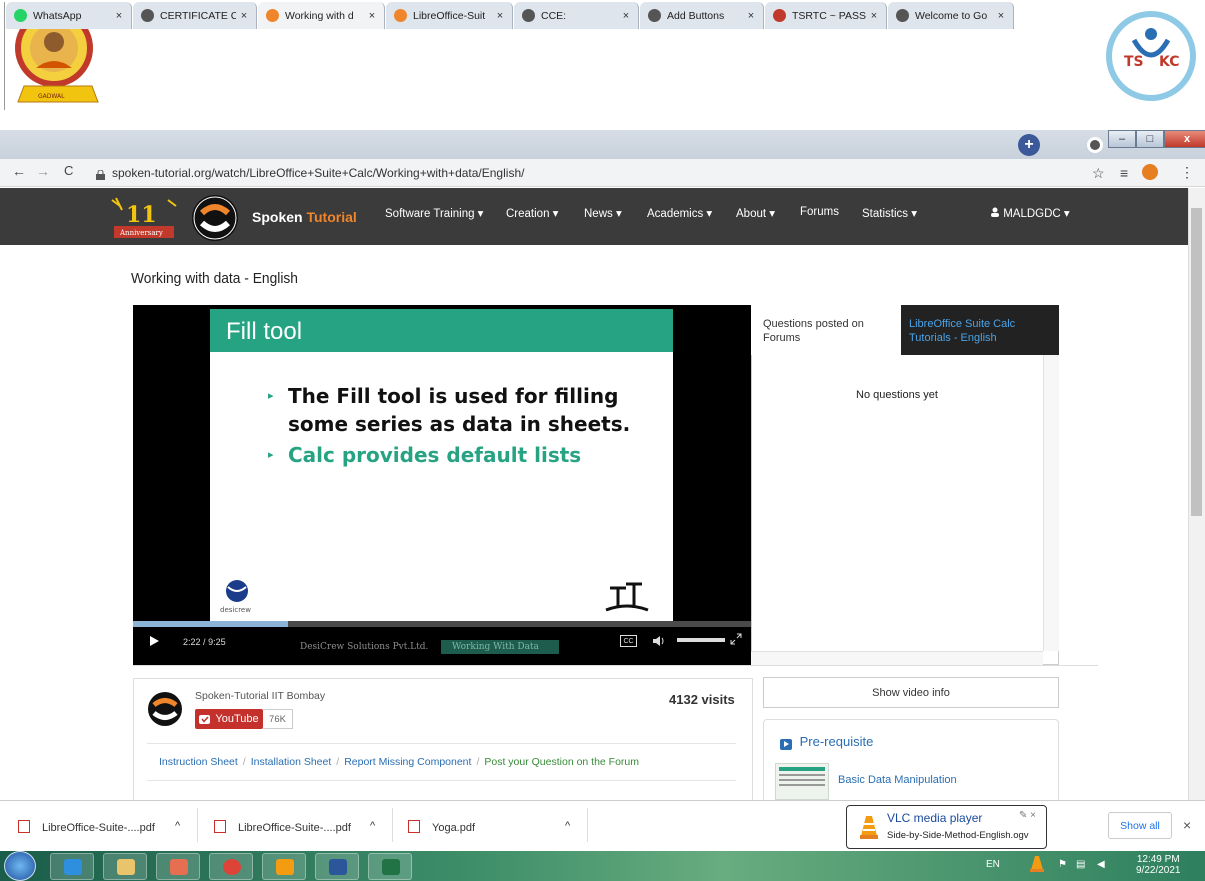  Describe the element at coordinates (98, 828) in the screenshot. I see `download-filename: LibreOffice-Suite-....pdf` at that location.